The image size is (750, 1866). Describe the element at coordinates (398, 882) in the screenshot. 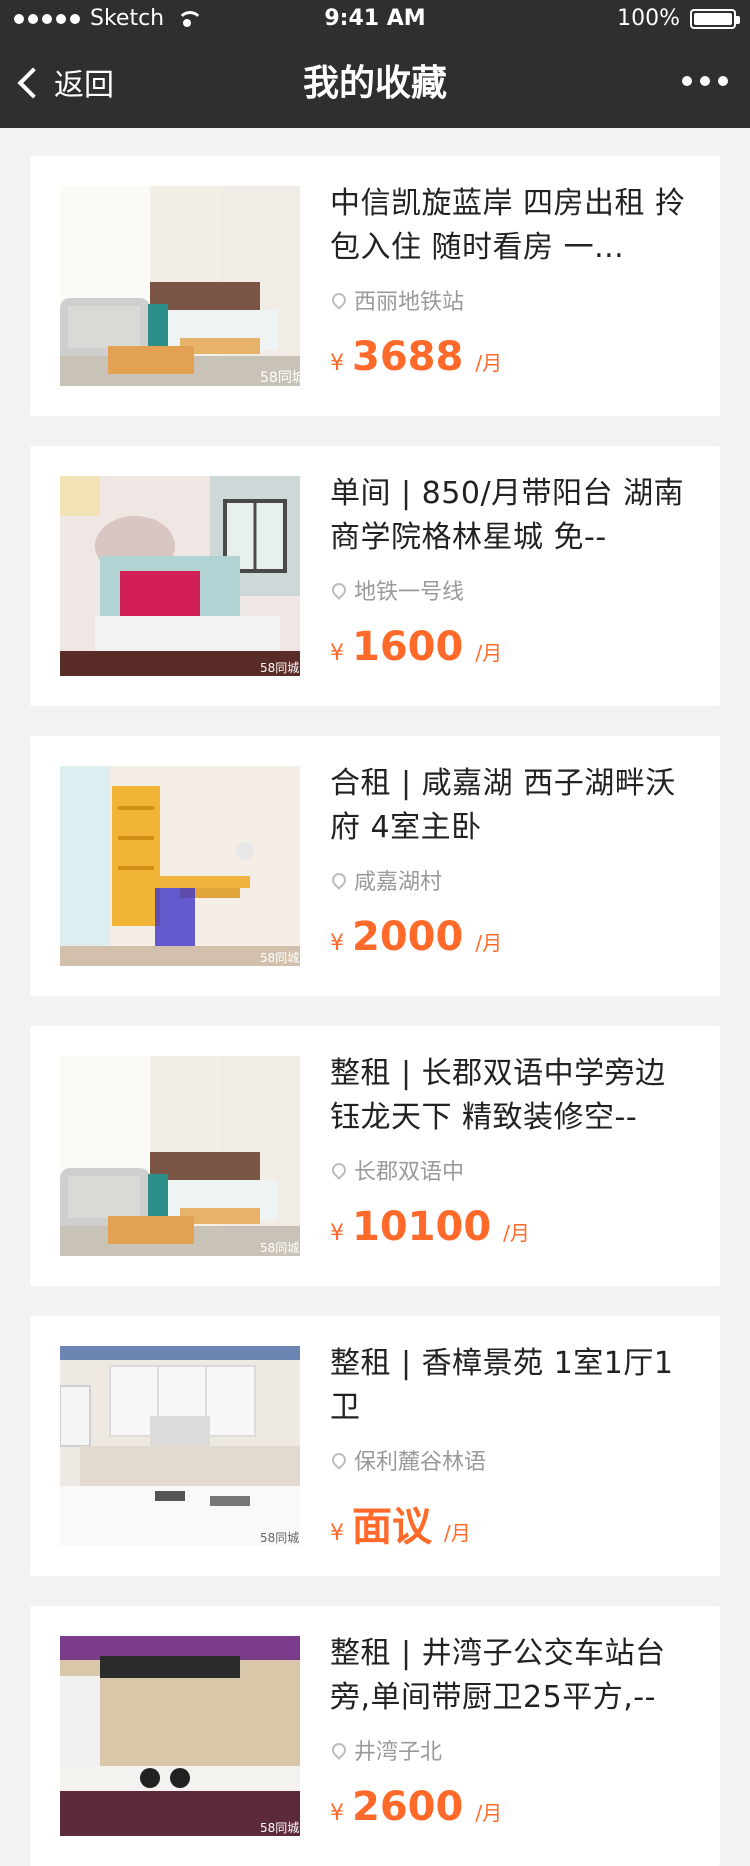

I see `location-text: 咸嘉湖村` at that location.